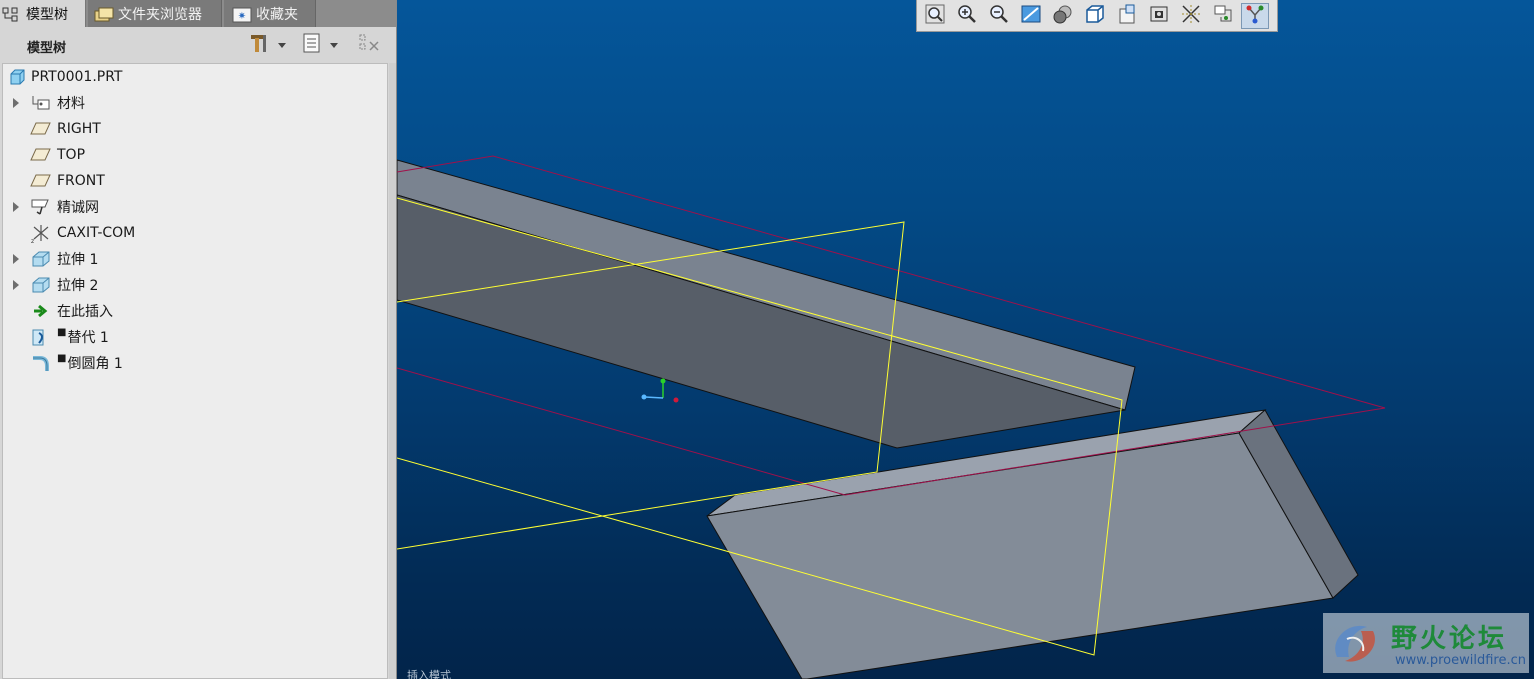 The height and width of the screenshot is (679, 1534). What do you see at coordinates (195, 103) in the screenshot?
I see `tree-item-material: 材料` at bounding box center [195, 103].